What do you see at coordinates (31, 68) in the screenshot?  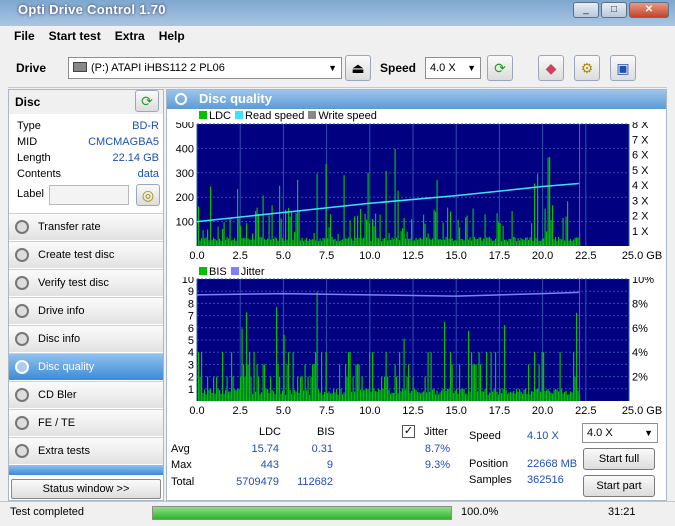 I see `drive-label: Drive` at bounding box center [31, 68].